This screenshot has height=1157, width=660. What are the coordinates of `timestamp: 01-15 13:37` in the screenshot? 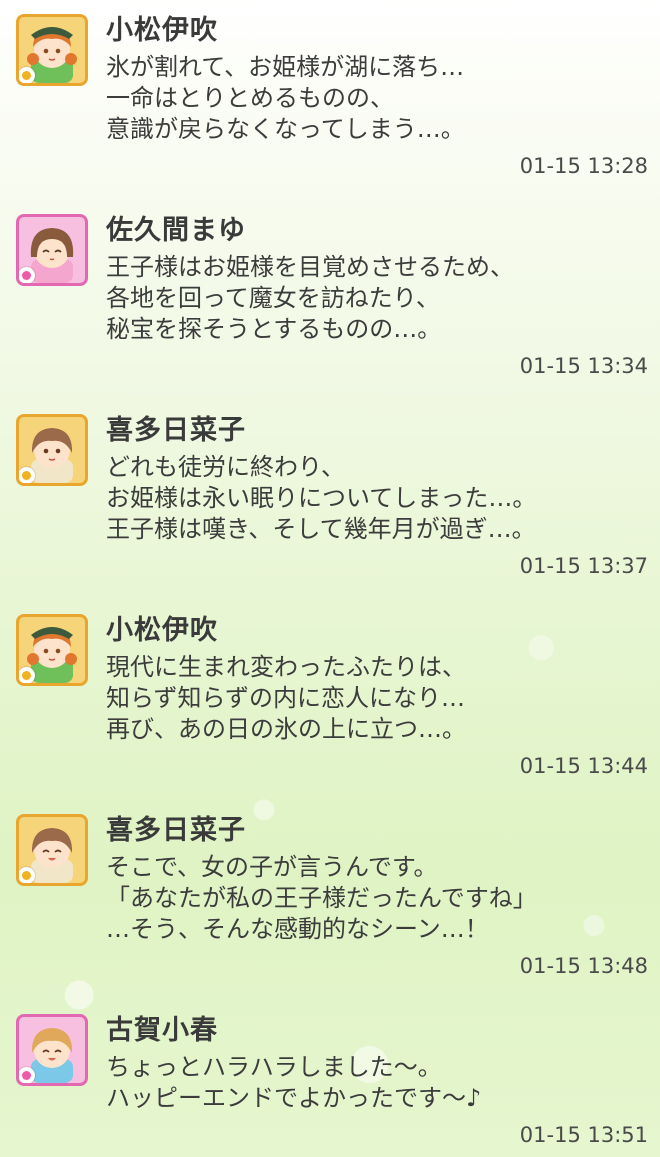 It's located at (583, 566).